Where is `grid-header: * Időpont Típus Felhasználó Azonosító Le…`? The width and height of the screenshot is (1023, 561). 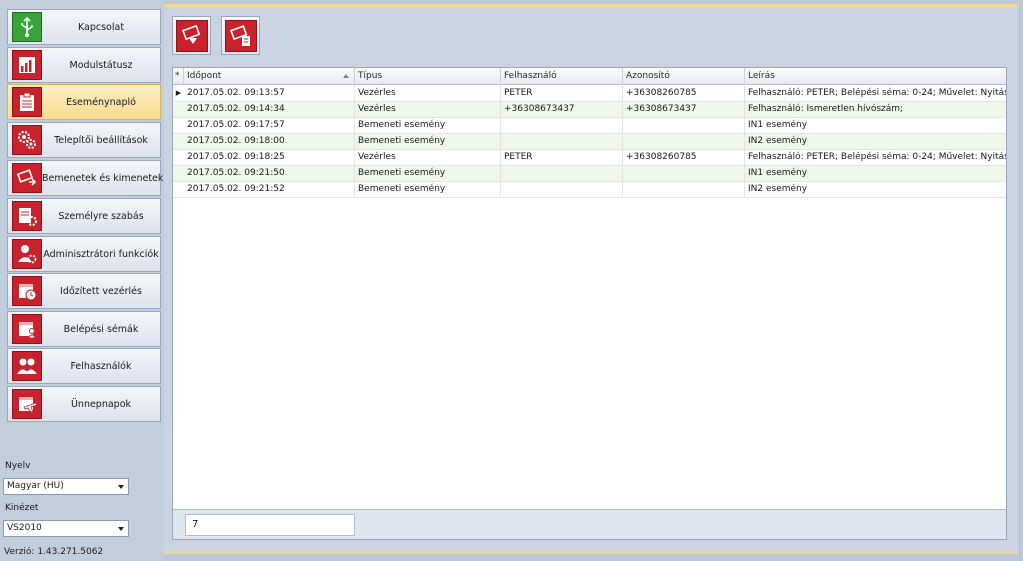
grid-header: * Időpont Típus Felhasználó Azonosító Le… is located at coordinates (589, 76).